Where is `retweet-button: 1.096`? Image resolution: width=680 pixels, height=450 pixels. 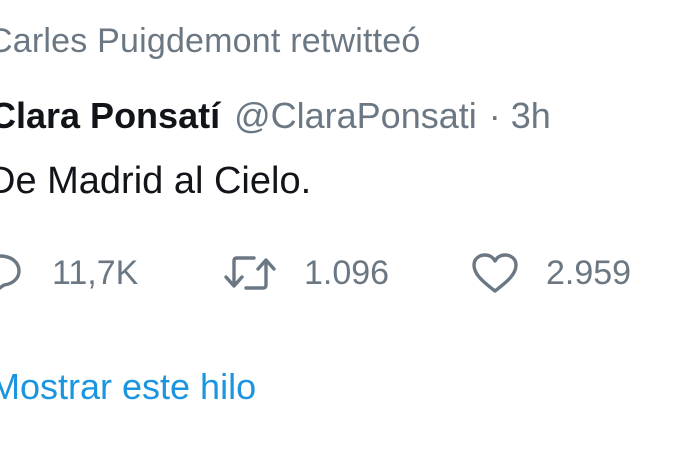
retweet-button: 1.096 is located at coordinates (305, 273).